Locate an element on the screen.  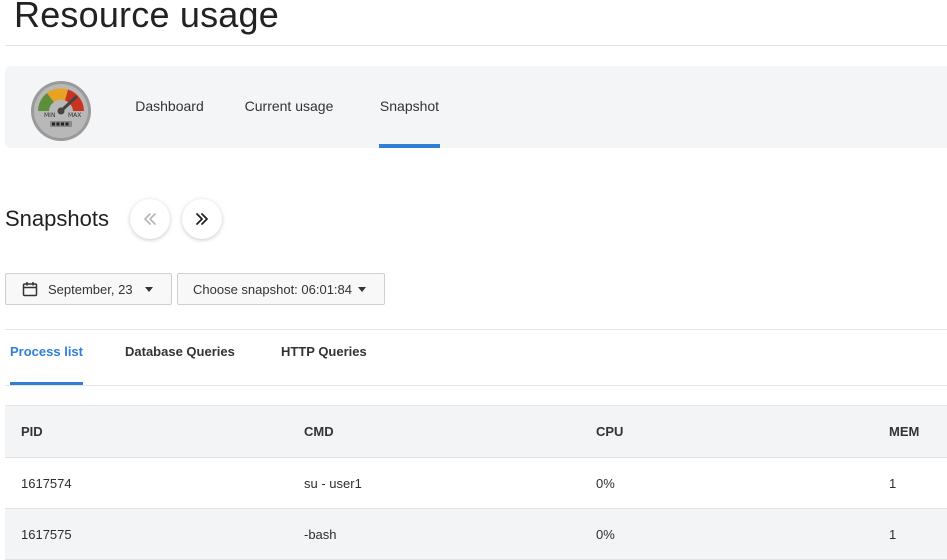
tab-process-list: Process list is located at coordinates (46, 357).